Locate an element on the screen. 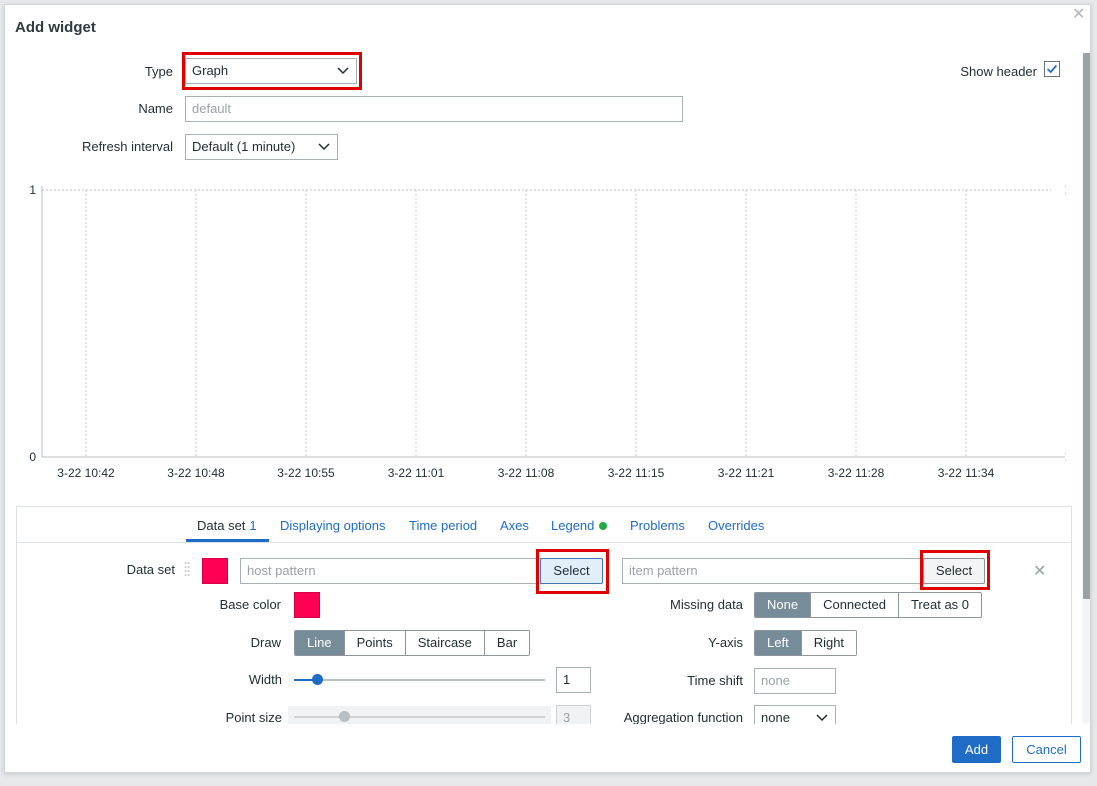 The image size is (1097, 786). missing-data-toggle: None Connected Treat as 0 is located at coordinates (868, 605).